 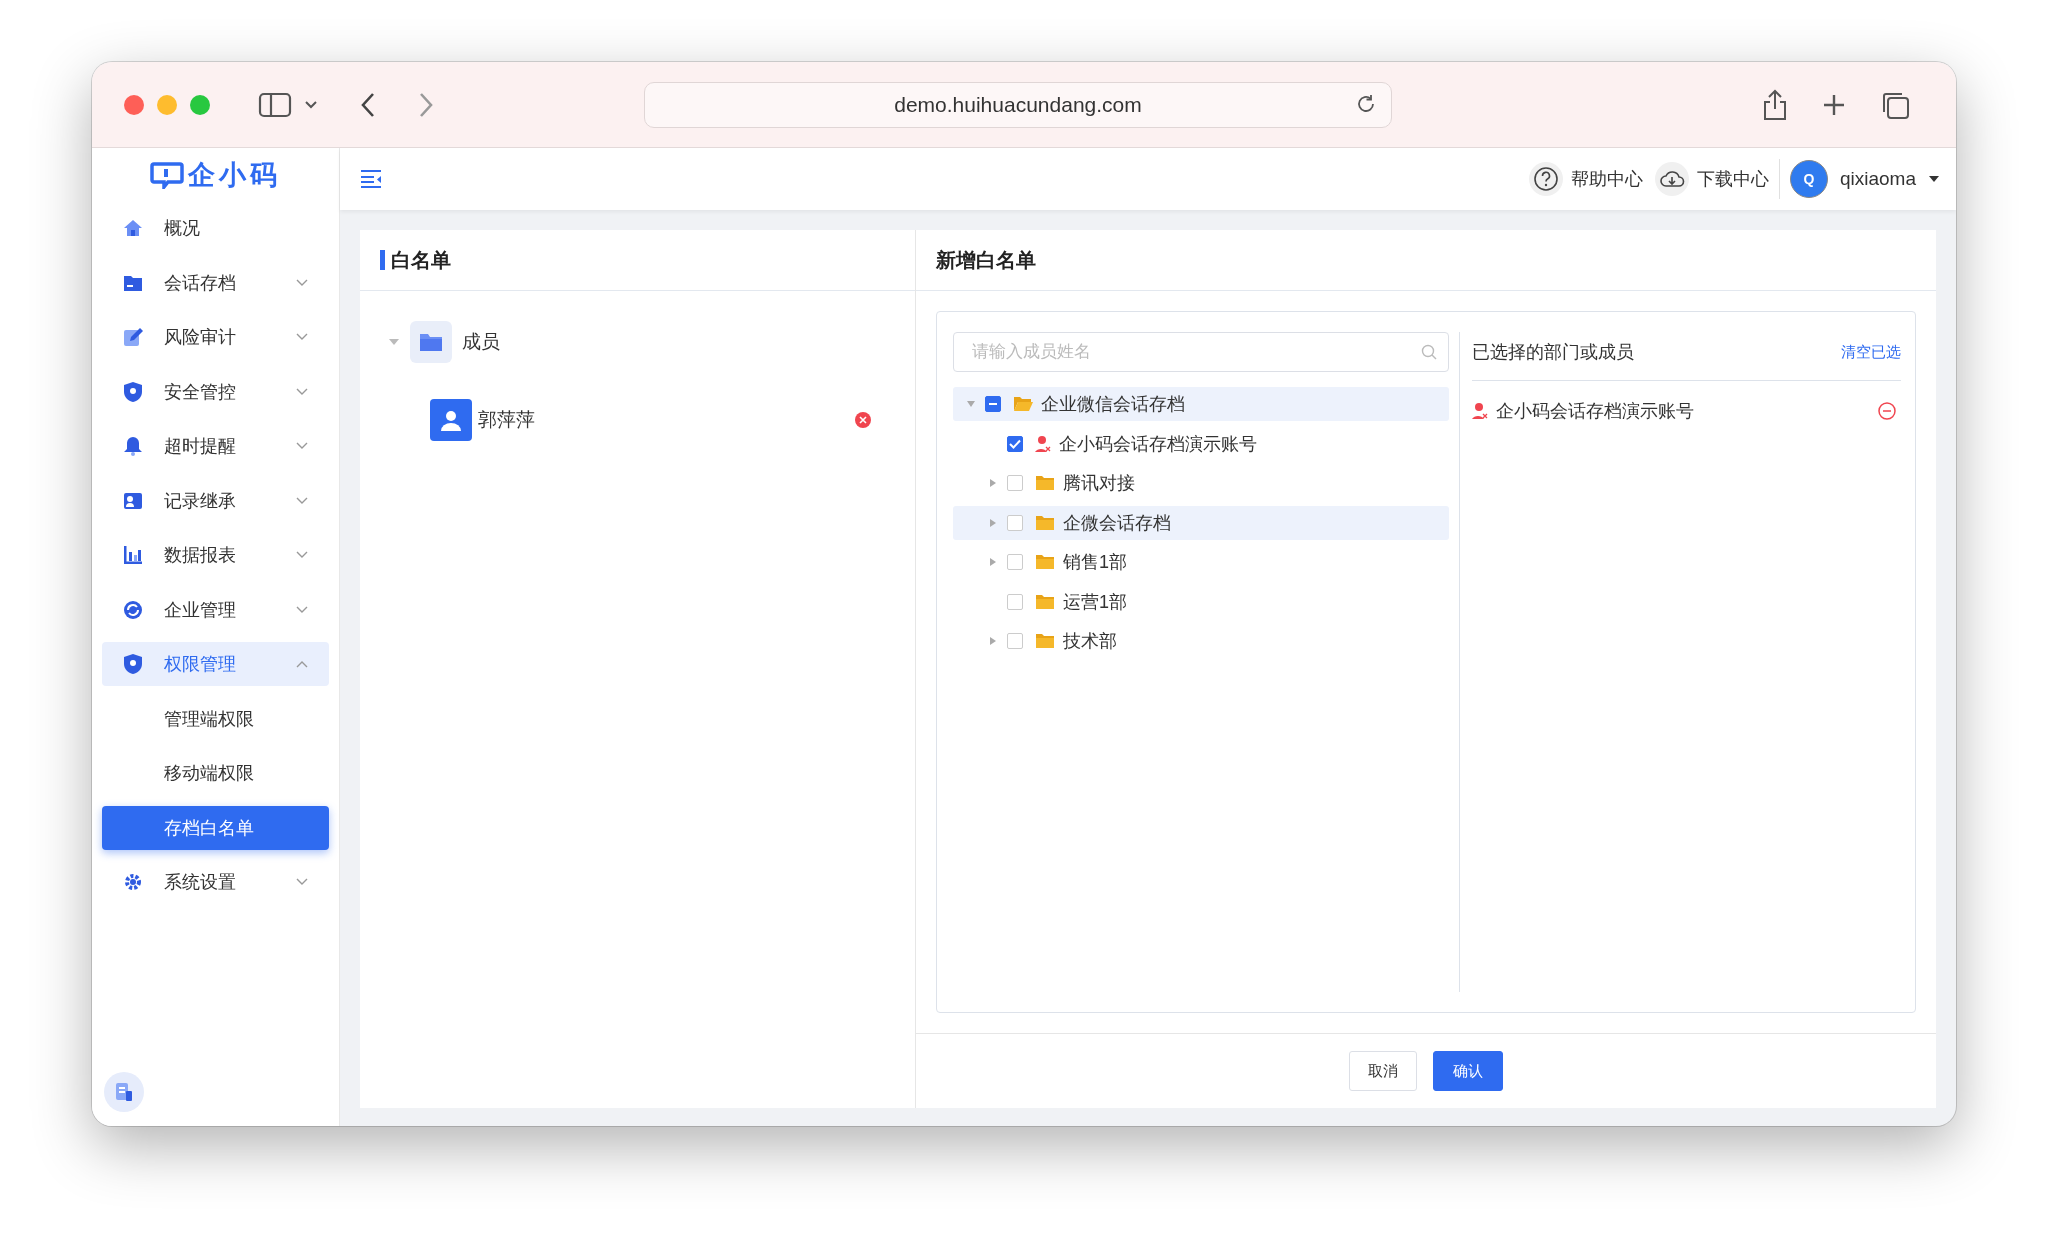 I want to click on bell-icon, so click(x=133, y=446).